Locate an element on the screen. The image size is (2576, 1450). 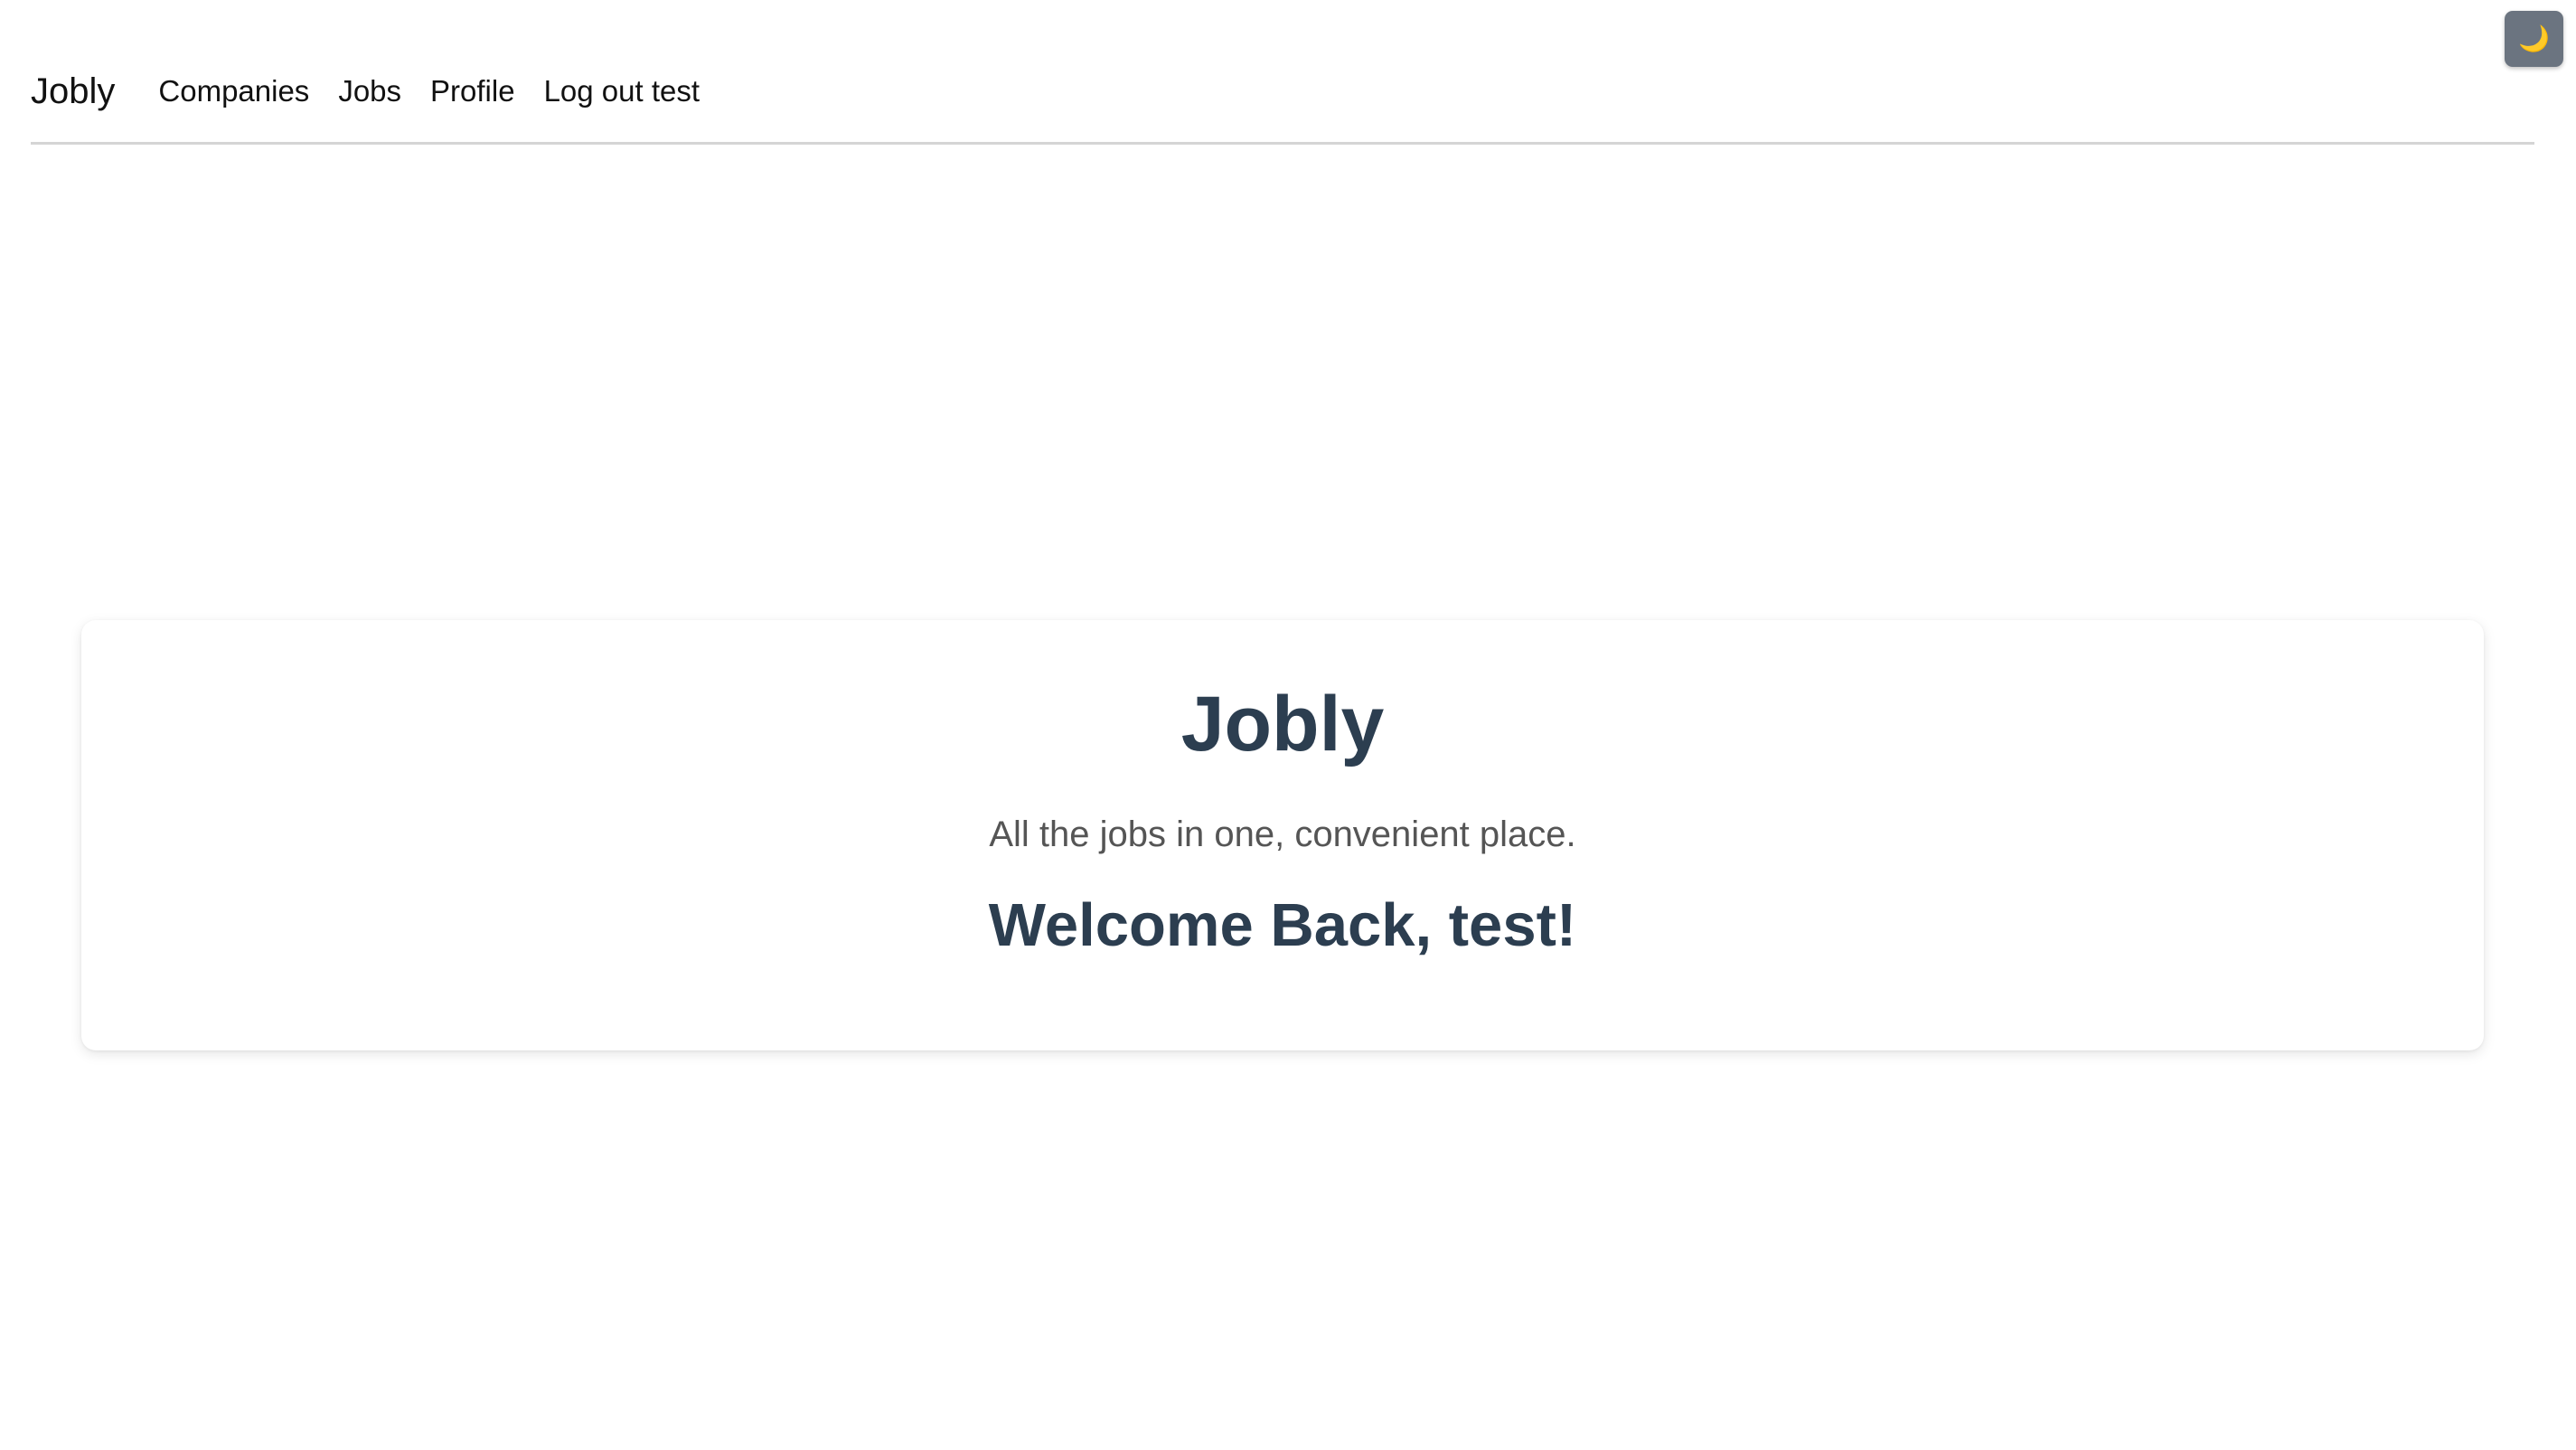
welcome-message: Welcome Back, test! is located at coordinates (1283, 925).